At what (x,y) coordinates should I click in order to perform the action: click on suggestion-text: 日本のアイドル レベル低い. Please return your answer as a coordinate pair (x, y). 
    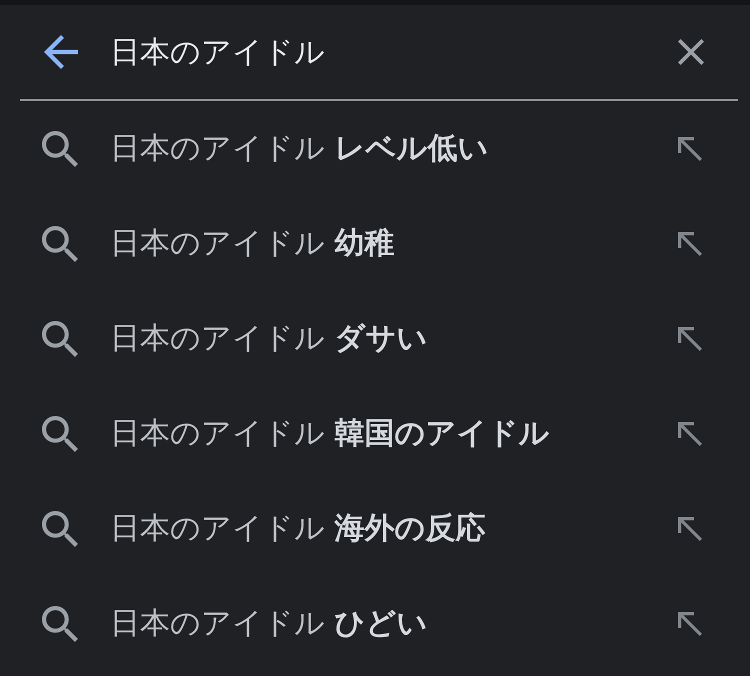
    Looking at the image, I should click on (299, 148).